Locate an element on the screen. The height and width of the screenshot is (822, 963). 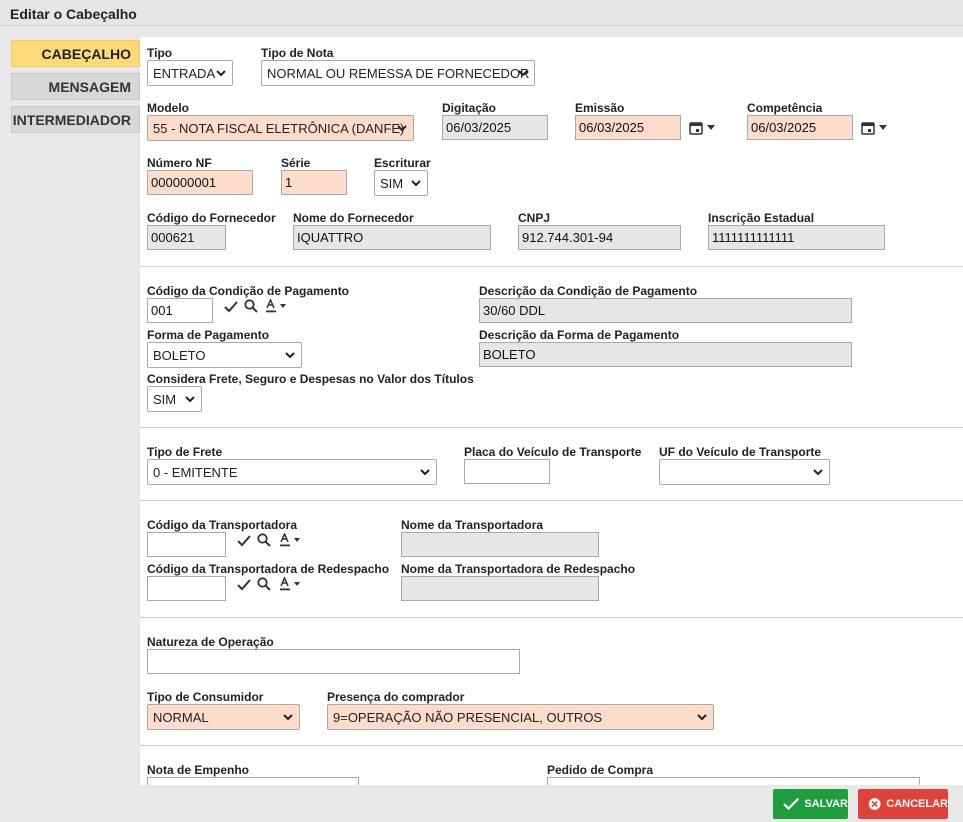
digitacao-field: 06/03/2025 is located at coordinates (495, 127).